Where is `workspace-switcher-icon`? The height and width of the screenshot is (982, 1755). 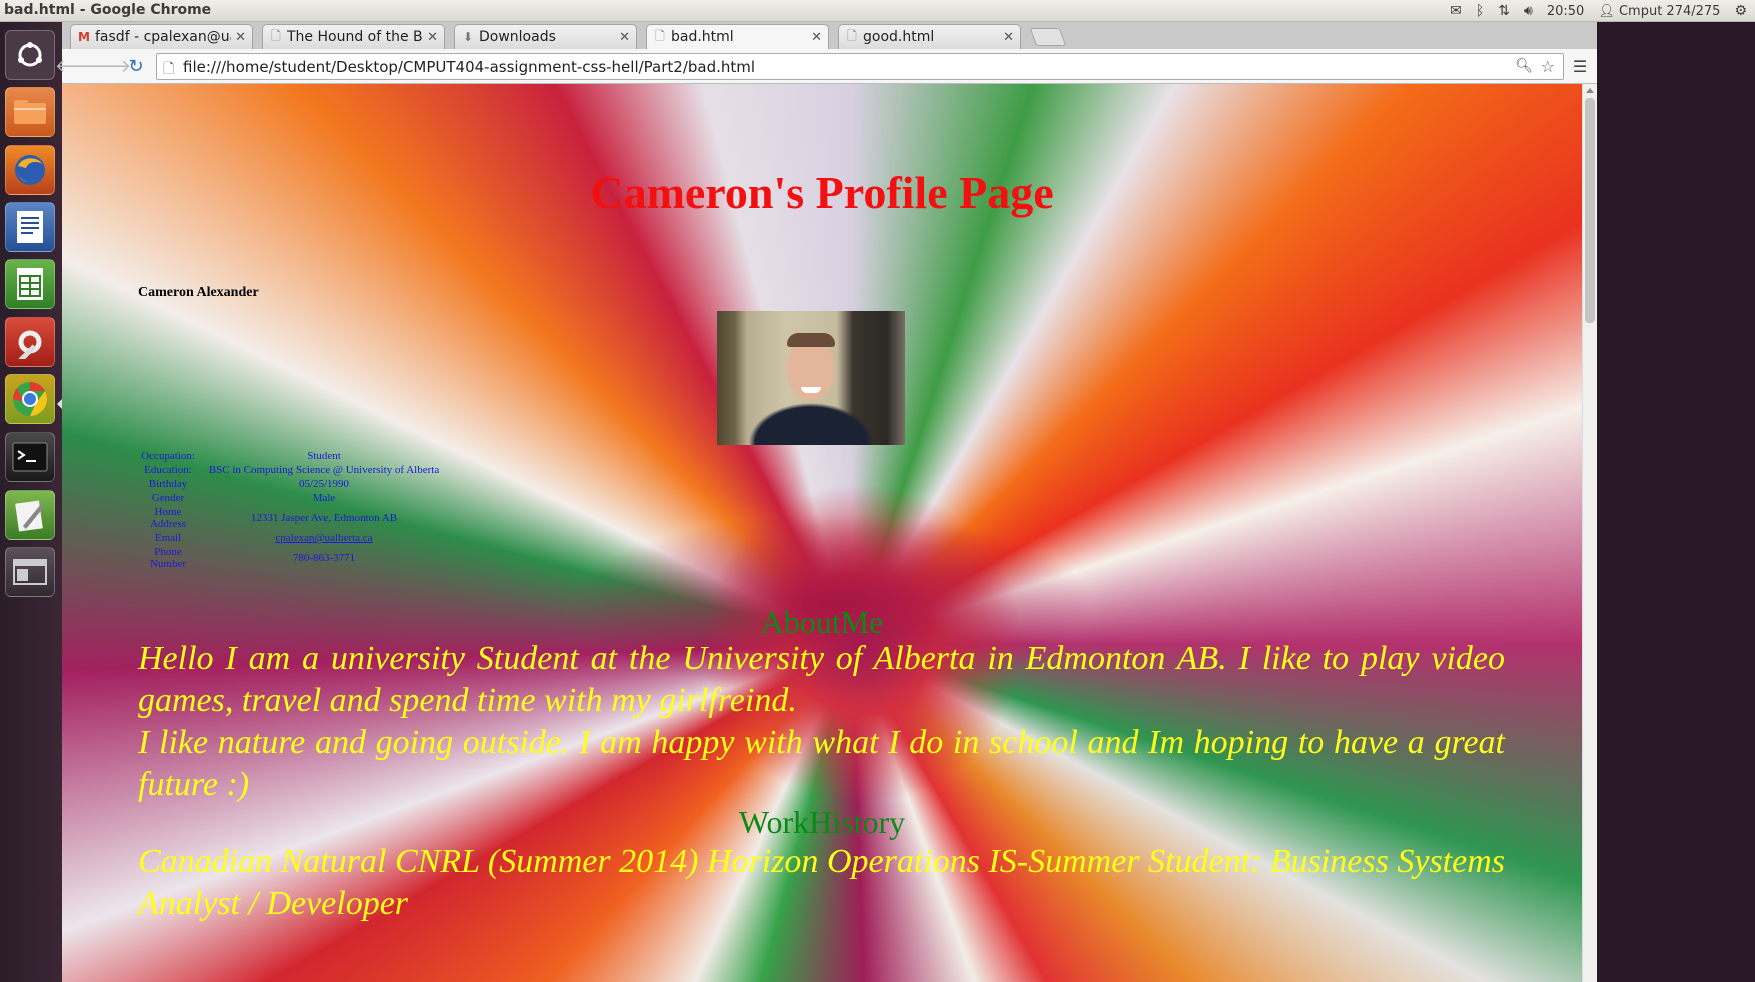 workspace-switcher-icon is located at coordinates (30, 572).